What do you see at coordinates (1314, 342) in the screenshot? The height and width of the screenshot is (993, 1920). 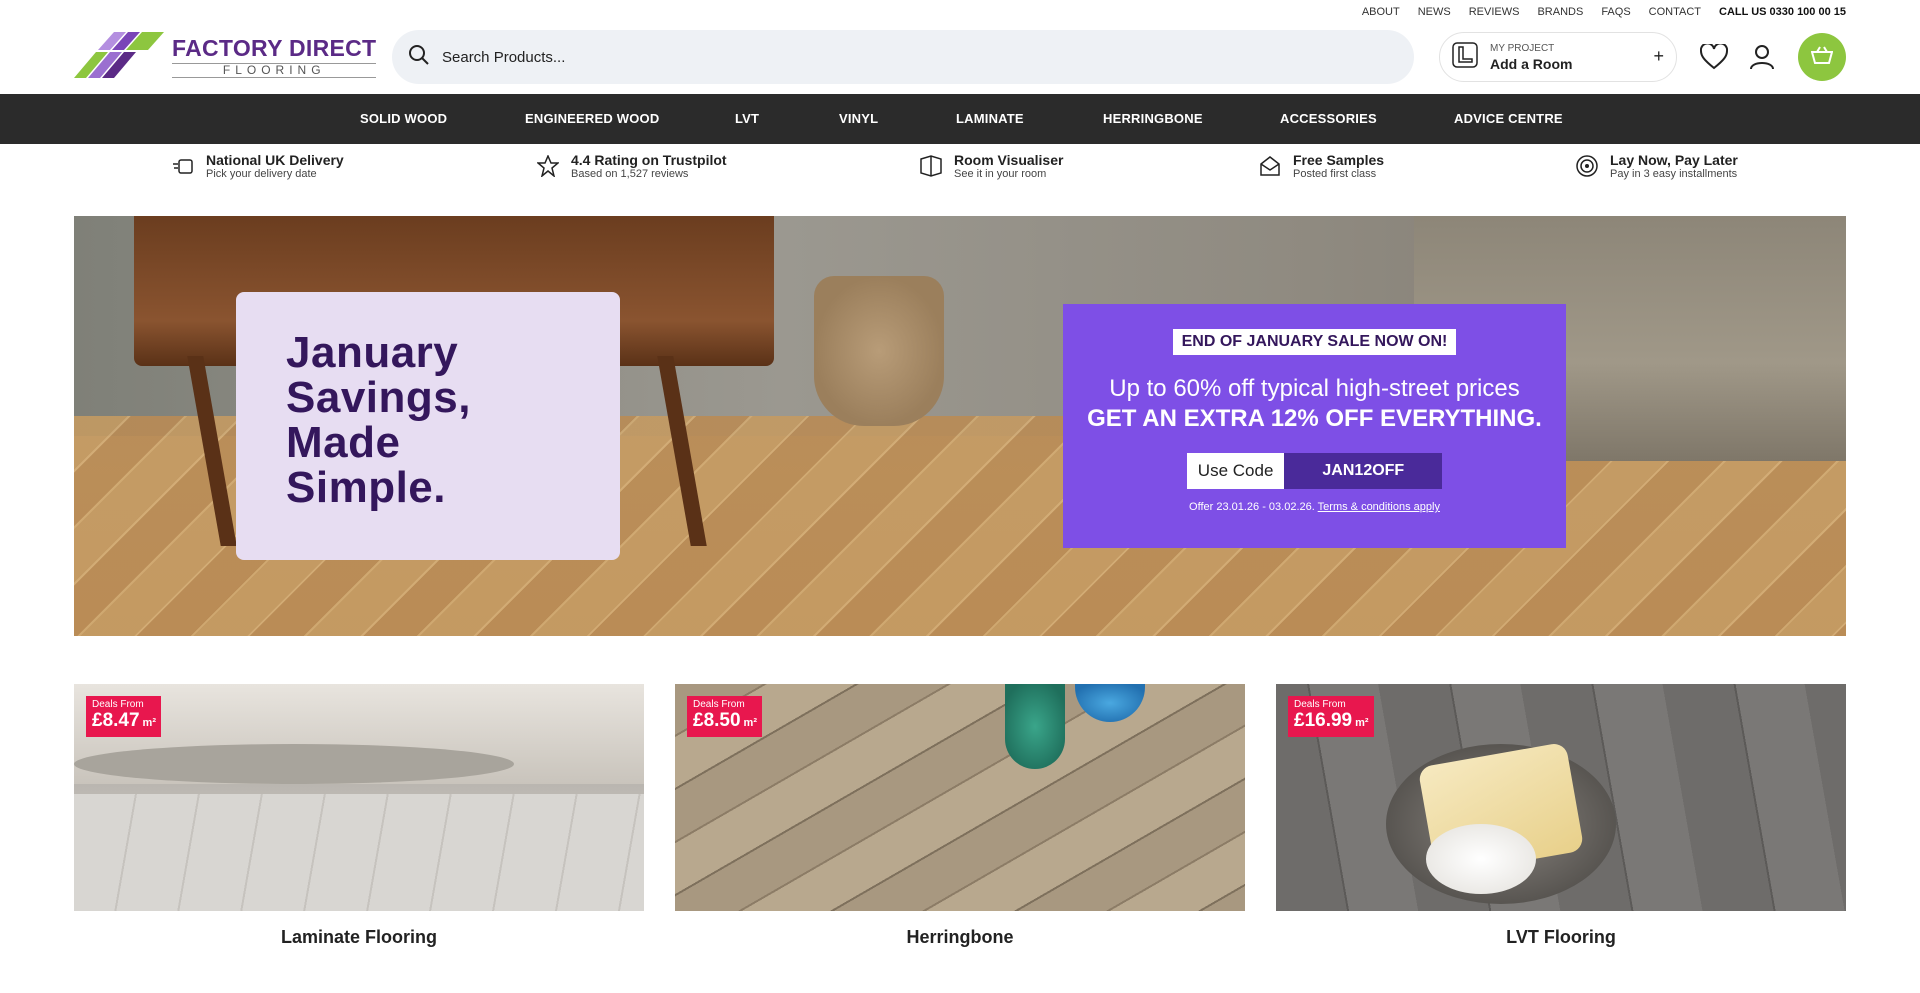 I see `sale-badge: END OF JANUARY SALE NOW ON!` at bounding box center [1314, 342].